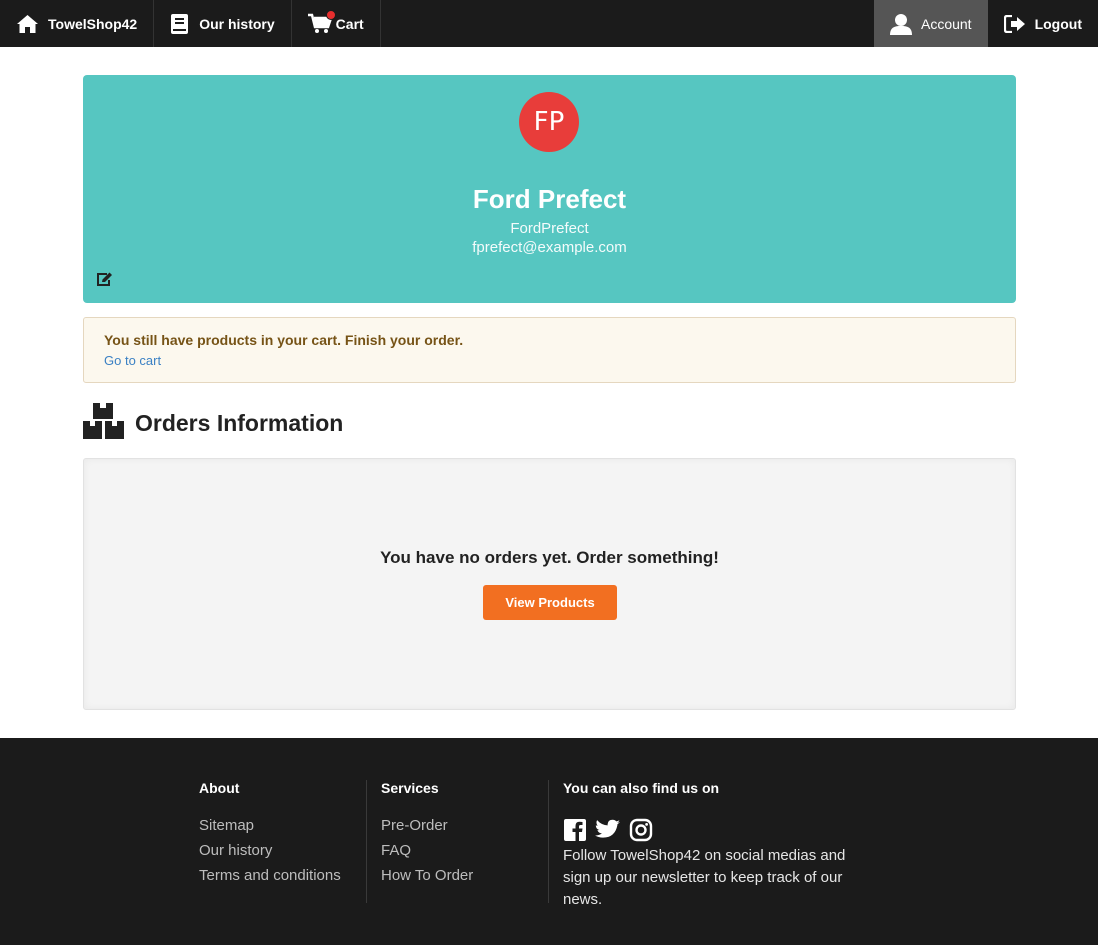 The width and height of the screenshot is (1098, 945). Describe the element at coordinates (282, 825) in the screenshot. I see `footer-link-sitemap: Sitemap` at that location.